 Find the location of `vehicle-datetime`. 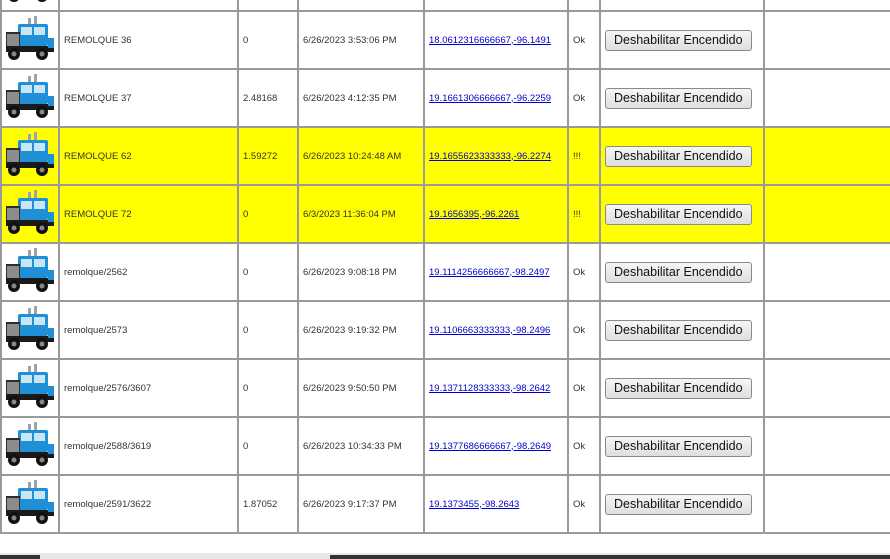

vehicle-datetime is located at coordinates (361, 6).